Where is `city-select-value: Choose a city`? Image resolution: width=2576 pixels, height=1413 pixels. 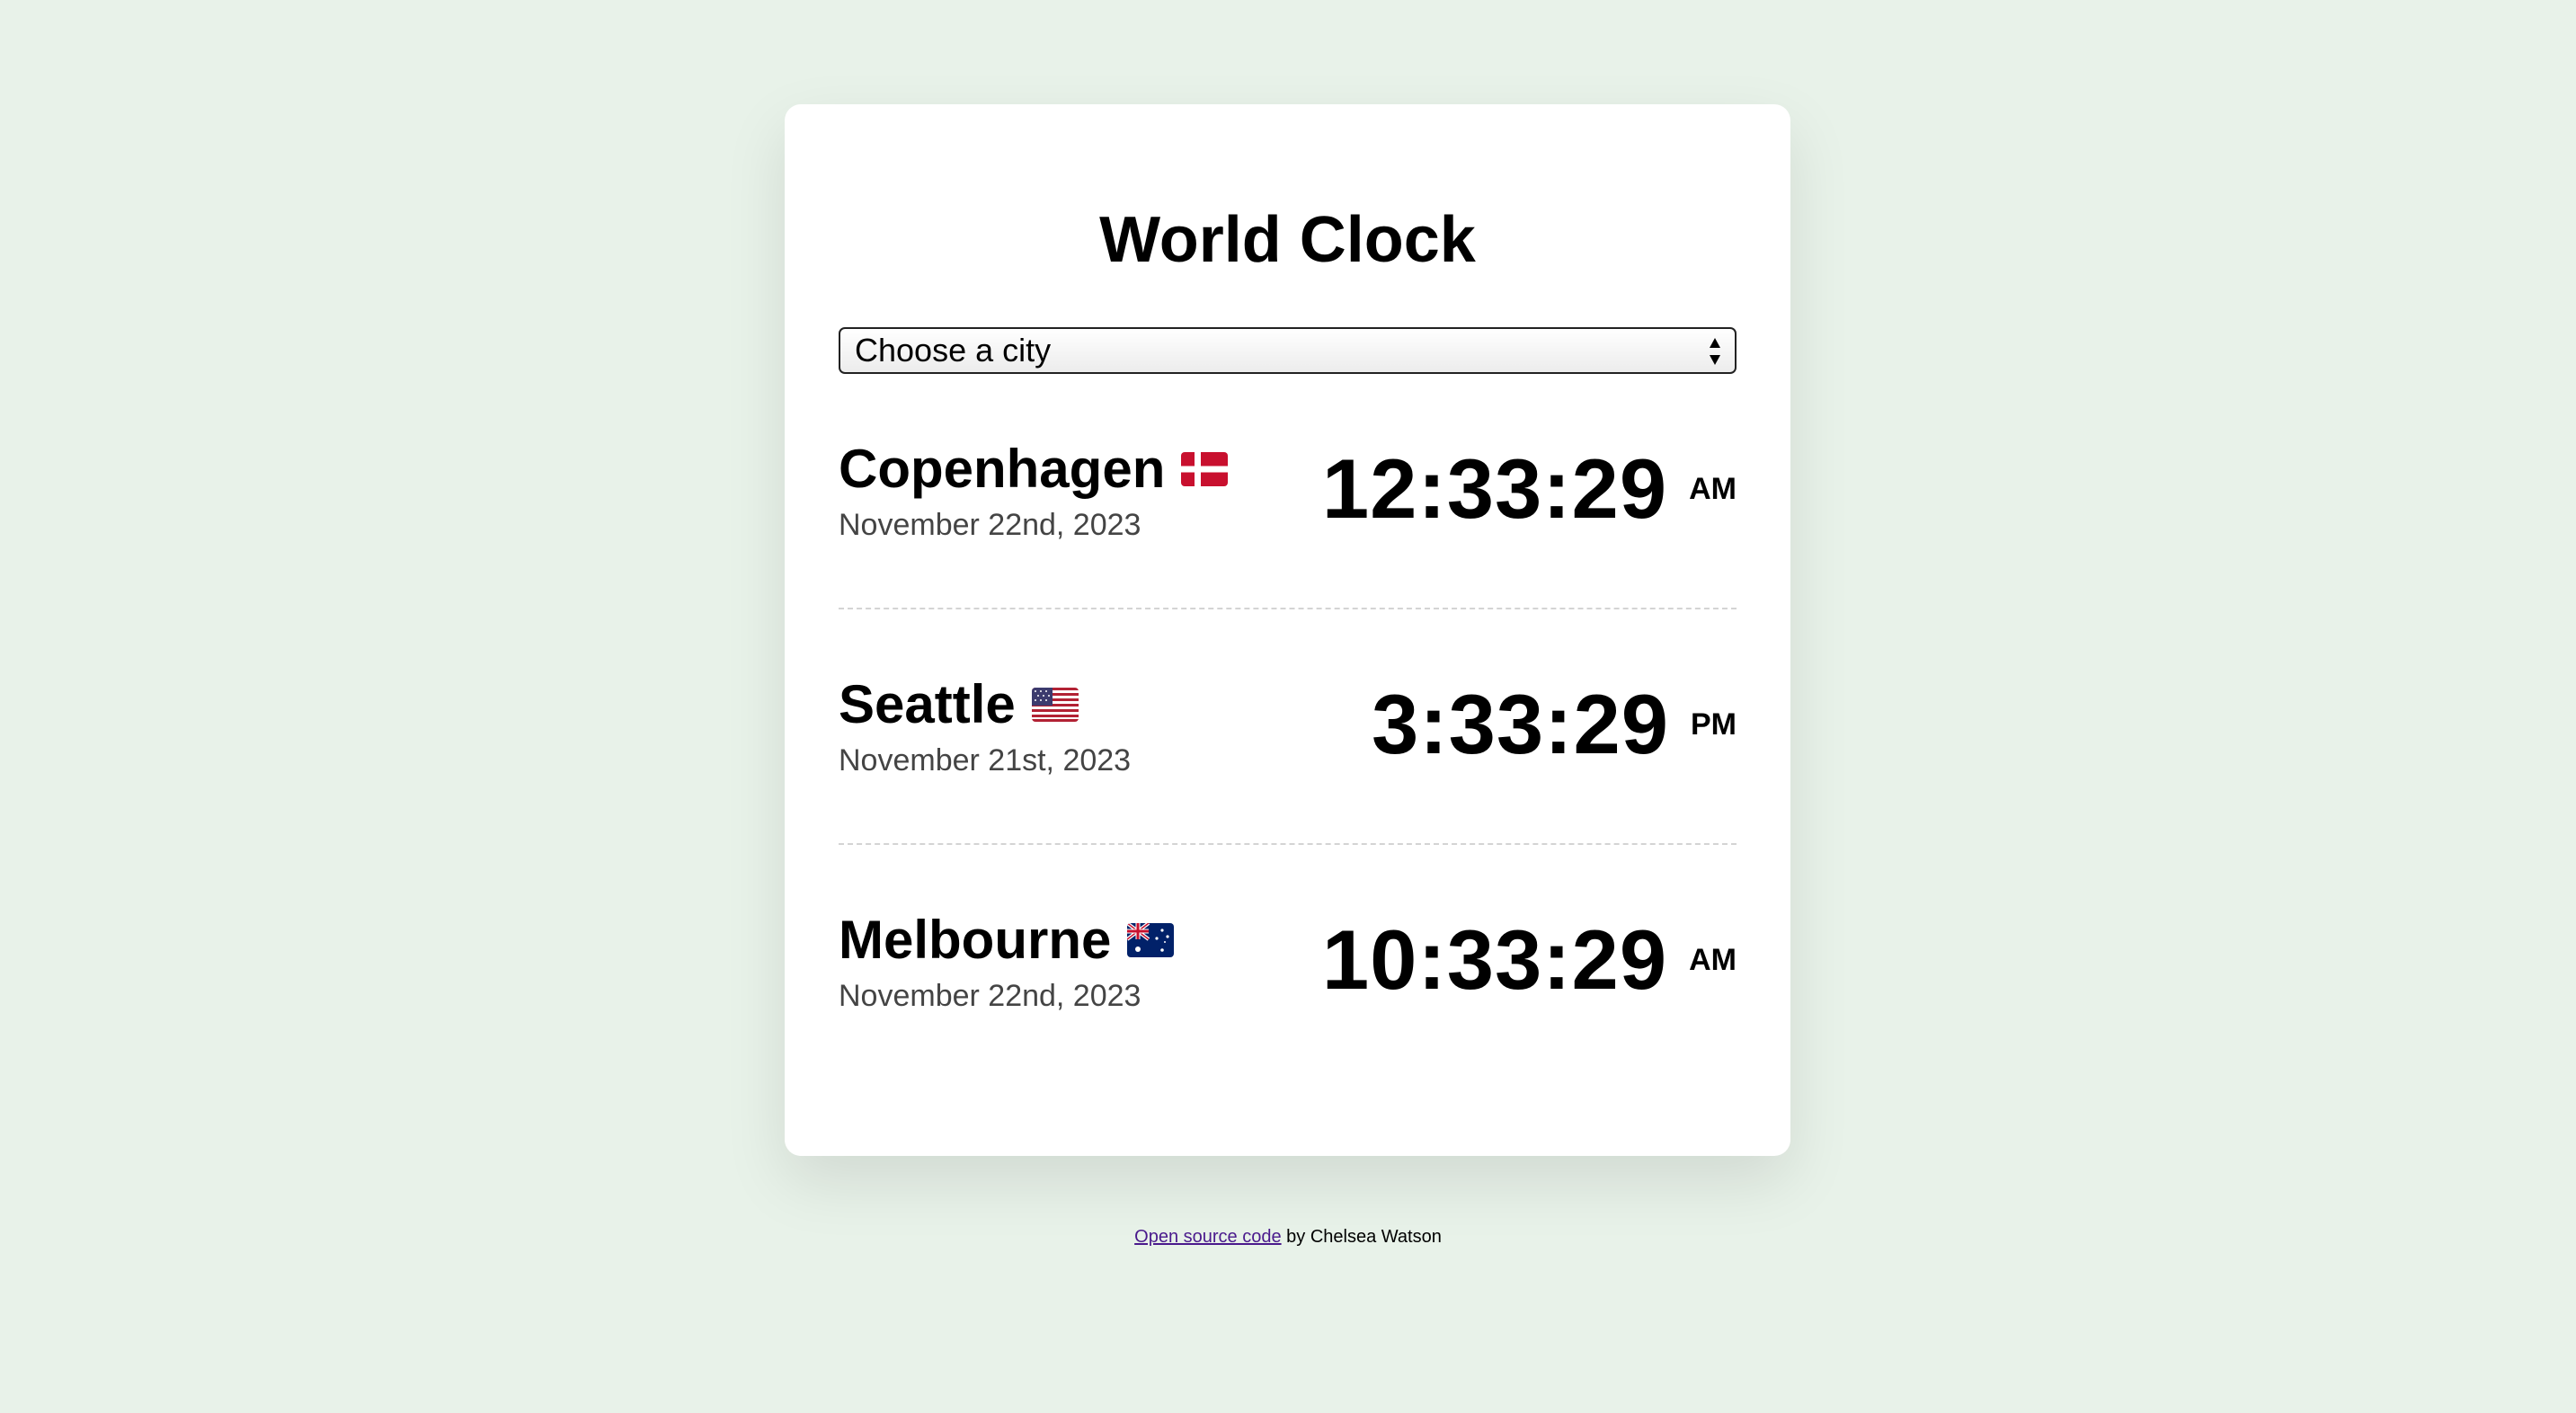
city-select-value: Choose a city is located at coordinates (953, 350).